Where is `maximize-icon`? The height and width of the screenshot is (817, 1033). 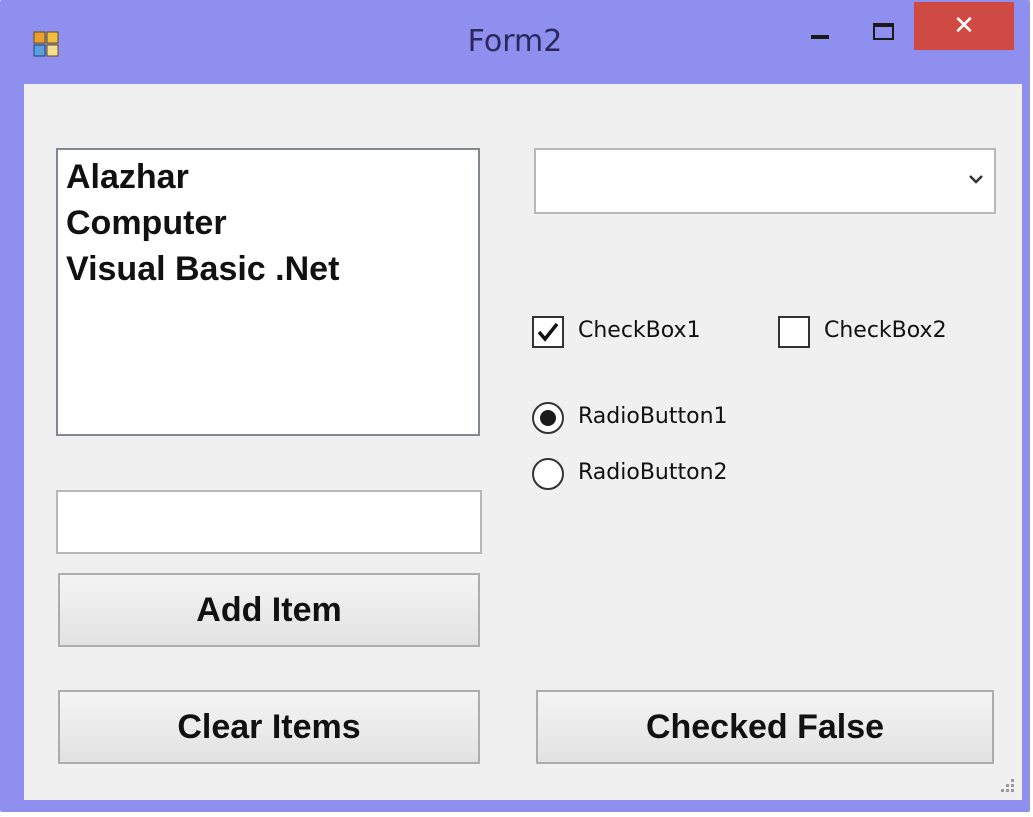 maximize-icon is located at coordinates (882, 28).